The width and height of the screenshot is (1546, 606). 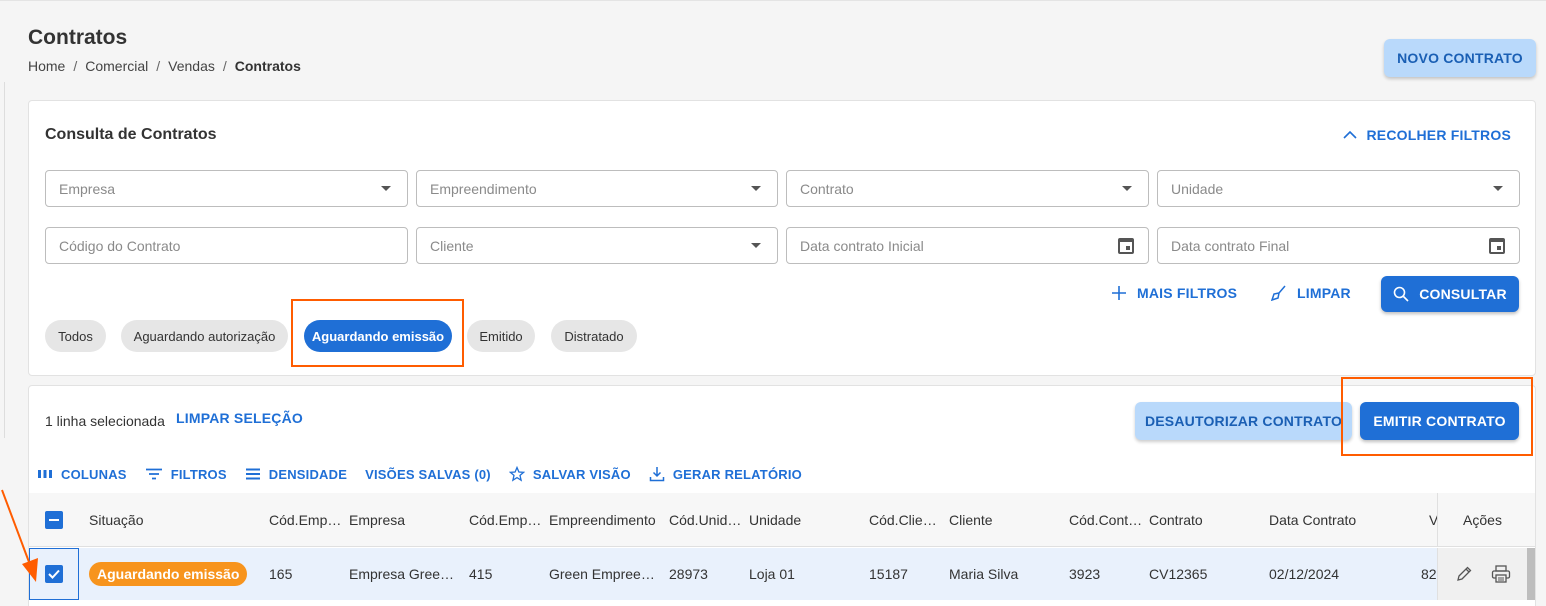 I want to click on recolher-filtros-button: RECOLHER FILTROS, so click(x=1427, y=135).